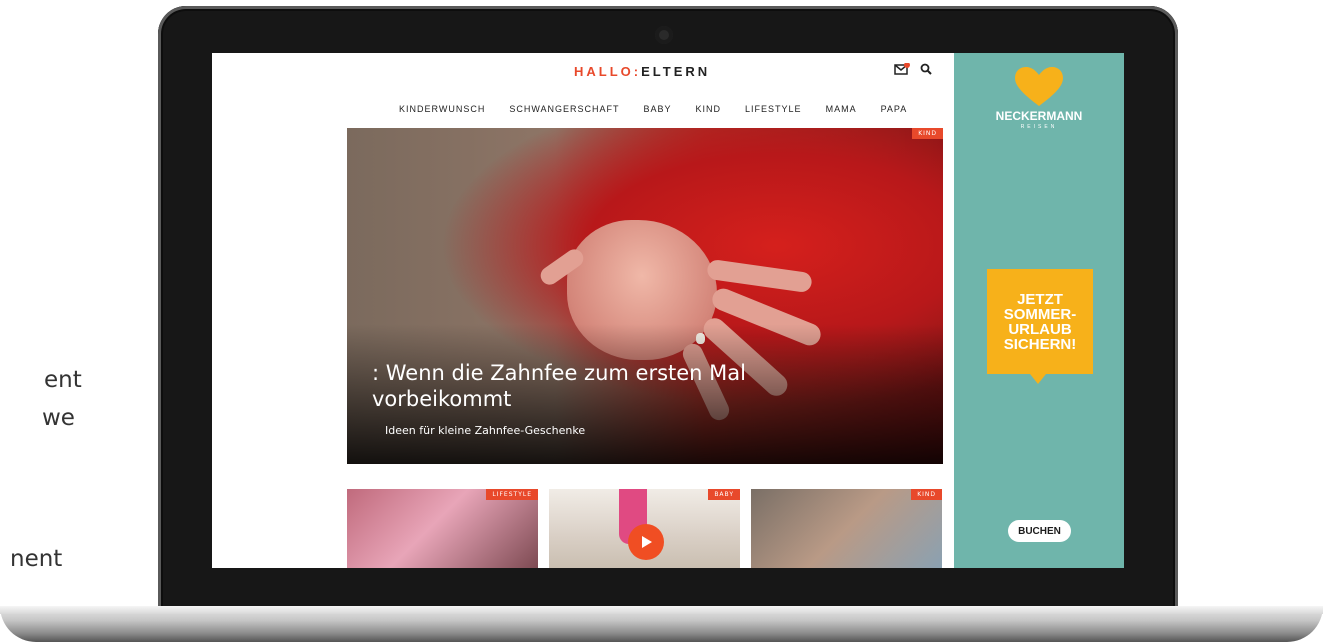 This screenshot has height=642, width=1323. What do you see at coordinates (841, 109) in the screenshot?
I see `nav-item-mama: MAMA` at bounding box center [841, 109].